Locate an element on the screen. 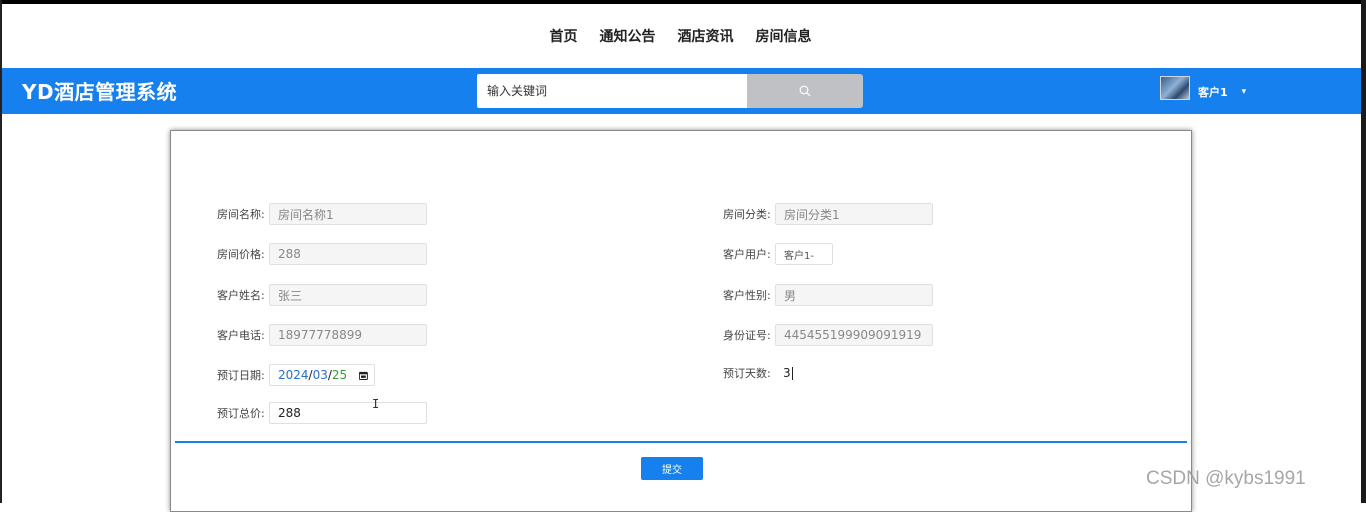 The image size is (1366, 512). row-room-price: 房间价格: 288 is located at coordinates (322, 254).